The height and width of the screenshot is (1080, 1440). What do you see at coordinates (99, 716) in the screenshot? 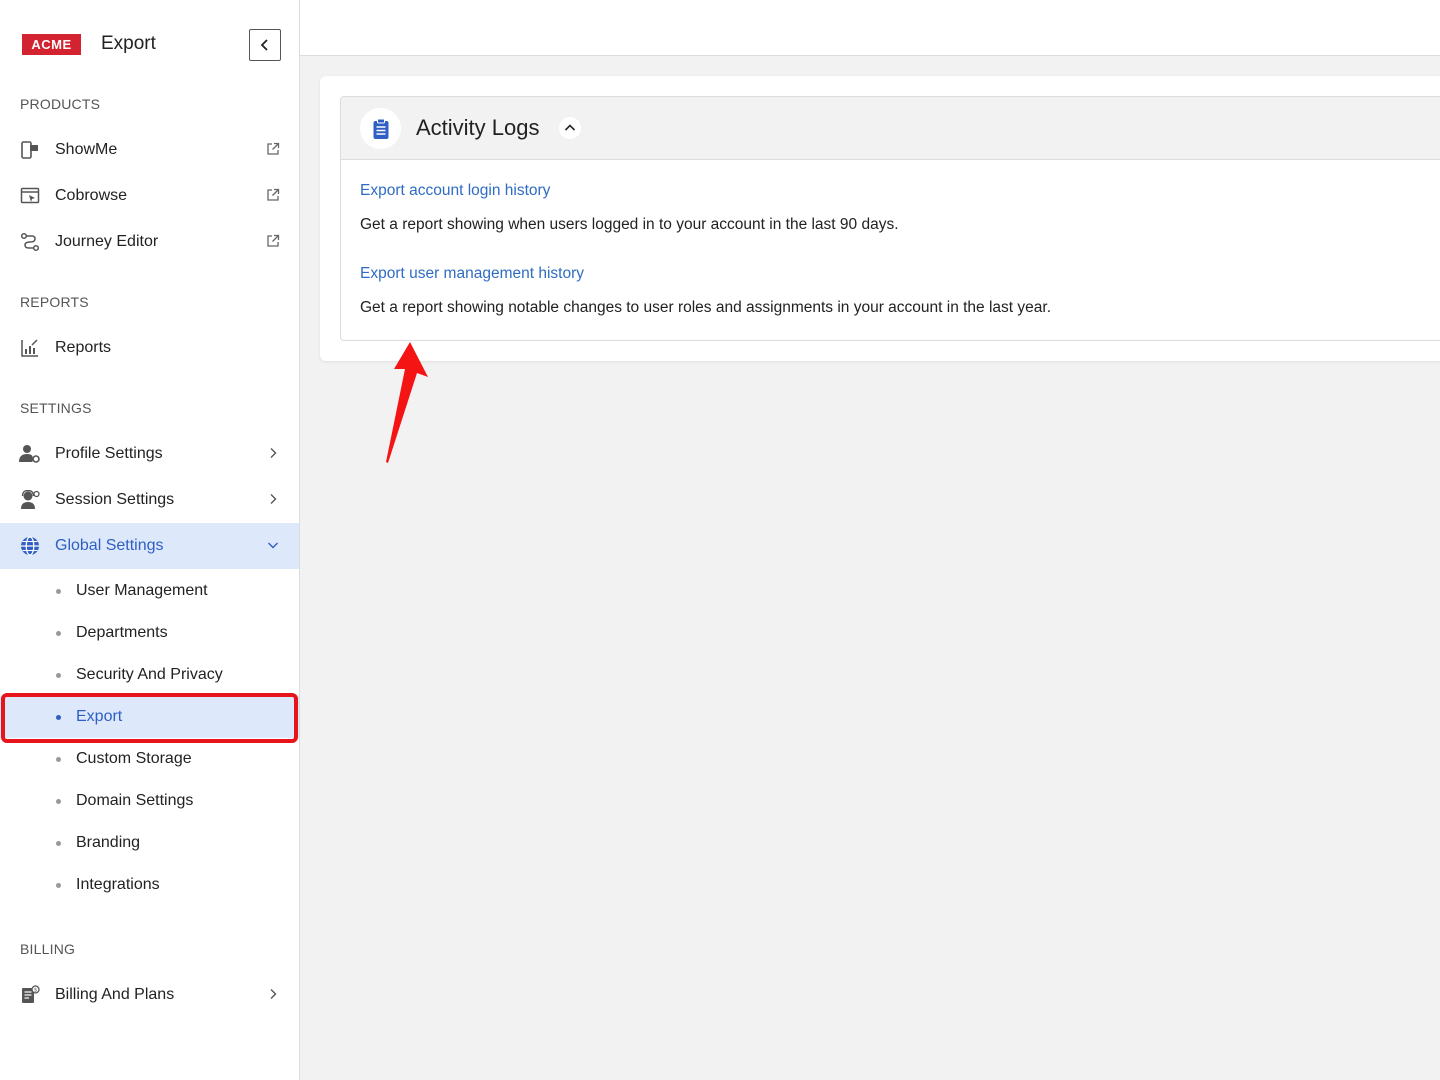
I see `sidebar-subitem-label: Export` at bounding box center [99, 716].